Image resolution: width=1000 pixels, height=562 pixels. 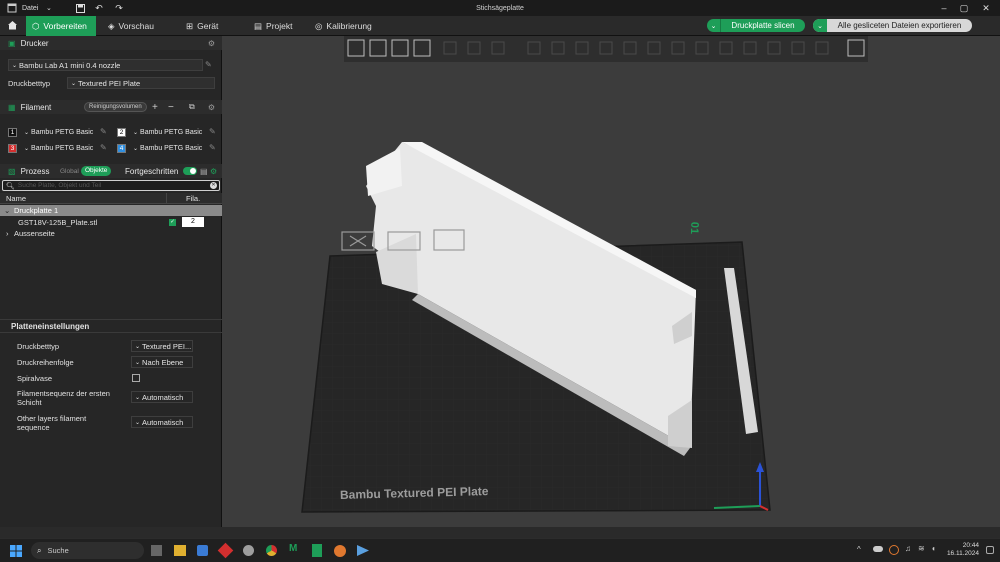 I want to click on name-column-header: Name, so click(x=16, y=198).